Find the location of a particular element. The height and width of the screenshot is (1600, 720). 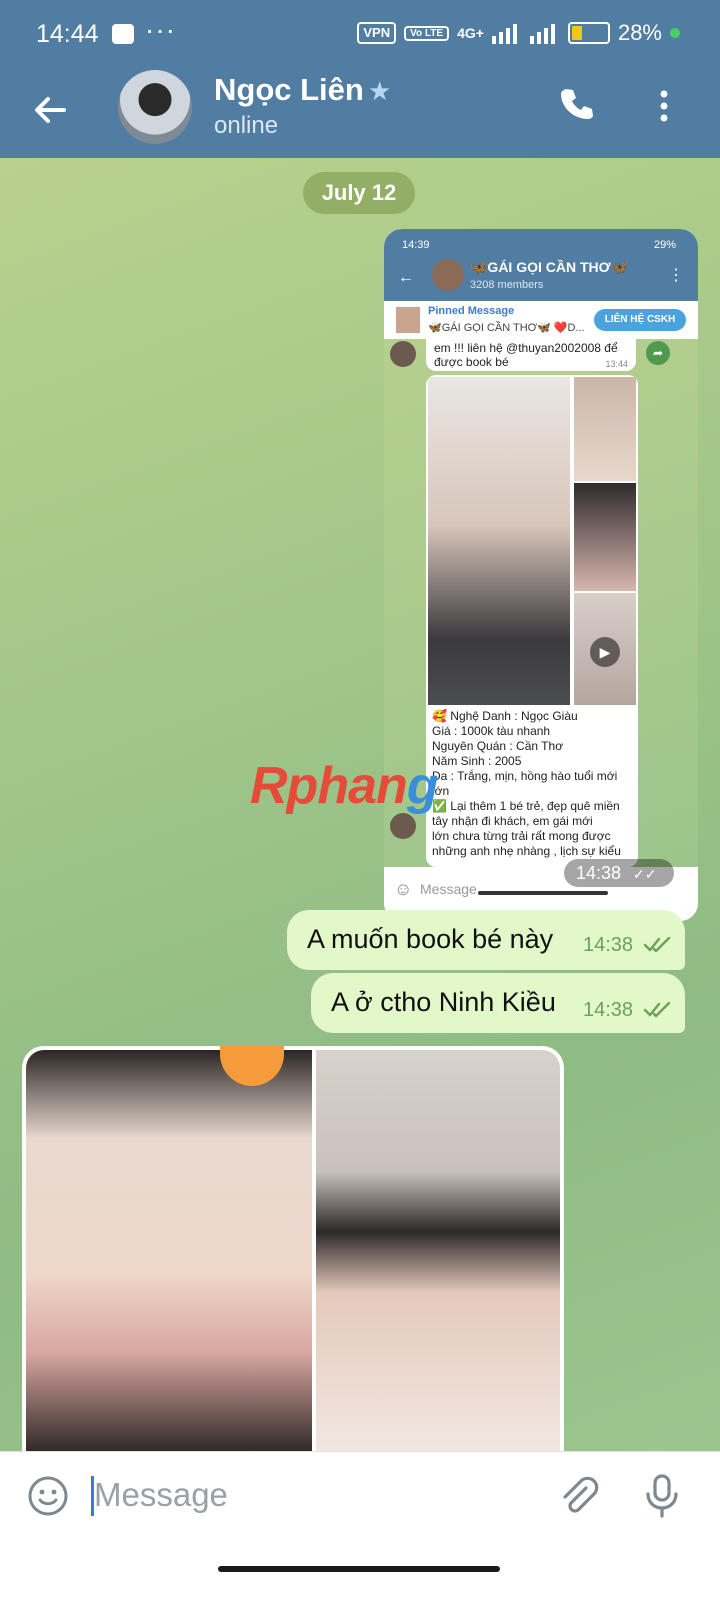

screenshot-group-title: 🦋GÁI GỌI CẦN THƠ🦋 is located at coordinates (549, 267).